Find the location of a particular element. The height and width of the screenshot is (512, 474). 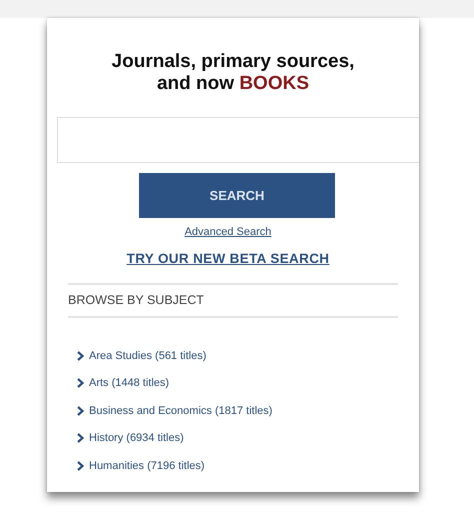

search-field is located at coordinates (238, 140).